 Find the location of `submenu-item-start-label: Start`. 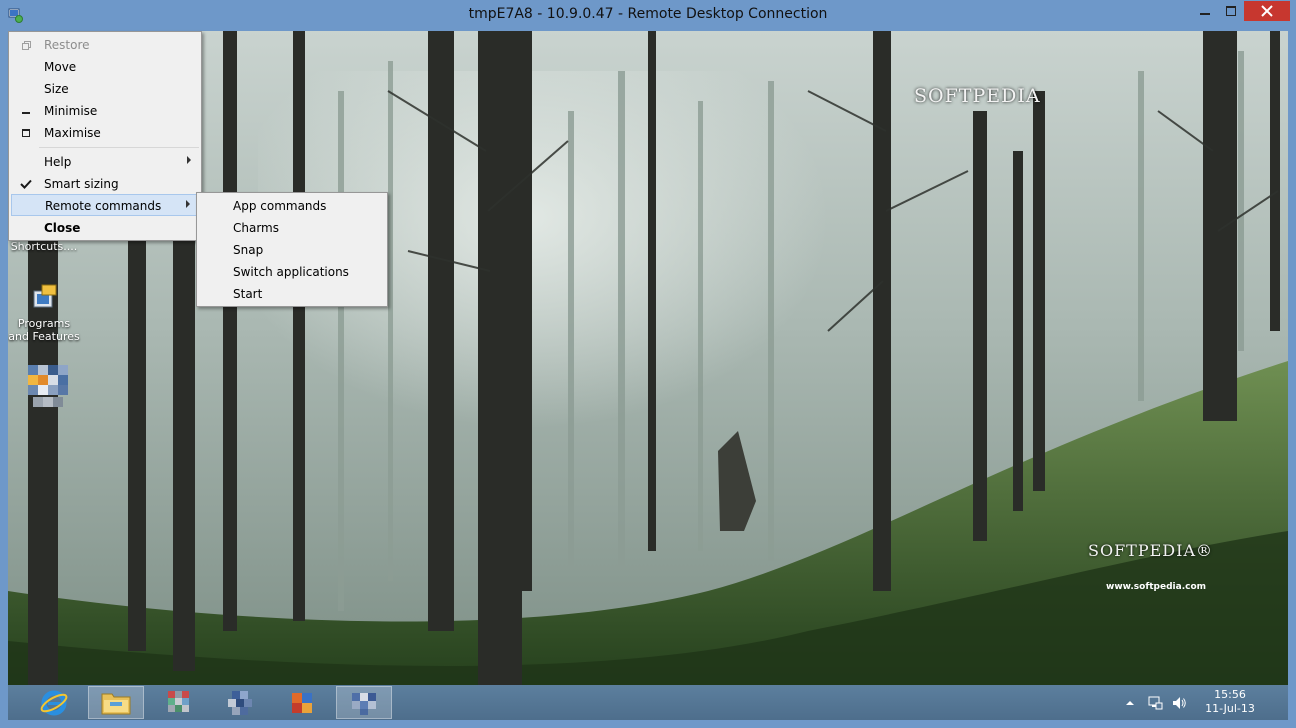

submenu-item-start-label: Start is located at coordinates (248, 294).